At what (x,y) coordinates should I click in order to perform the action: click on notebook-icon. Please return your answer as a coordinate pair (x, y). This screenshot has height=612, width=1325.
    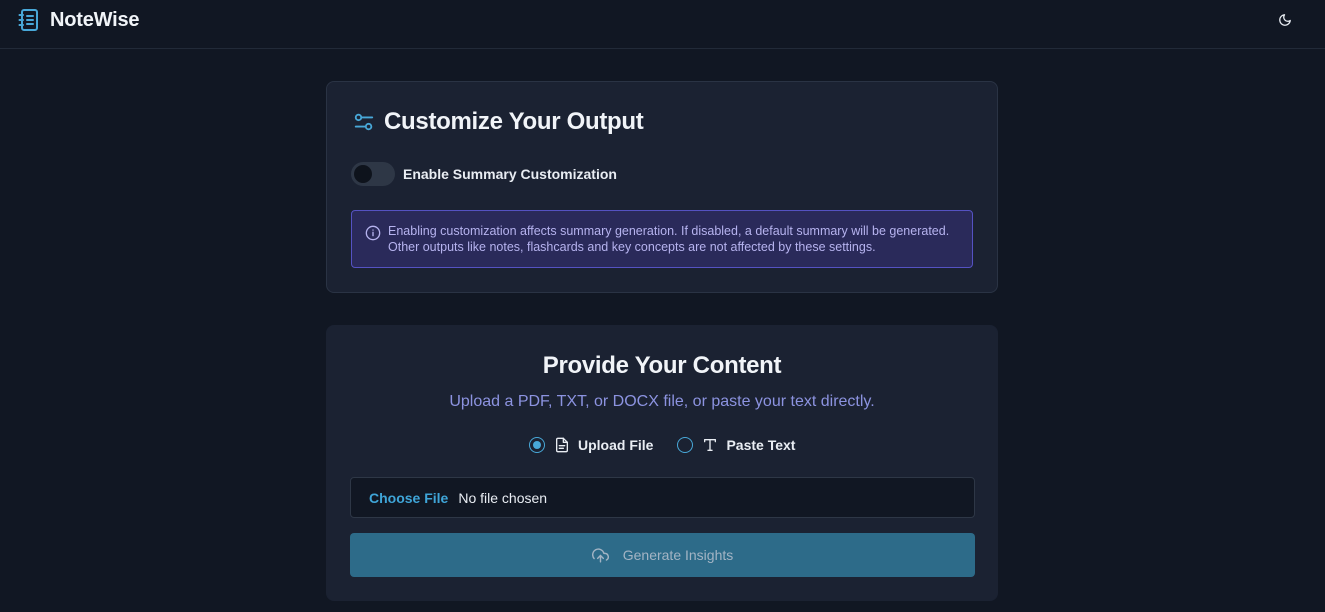
    Looking at the image, I should click on (28, 20).